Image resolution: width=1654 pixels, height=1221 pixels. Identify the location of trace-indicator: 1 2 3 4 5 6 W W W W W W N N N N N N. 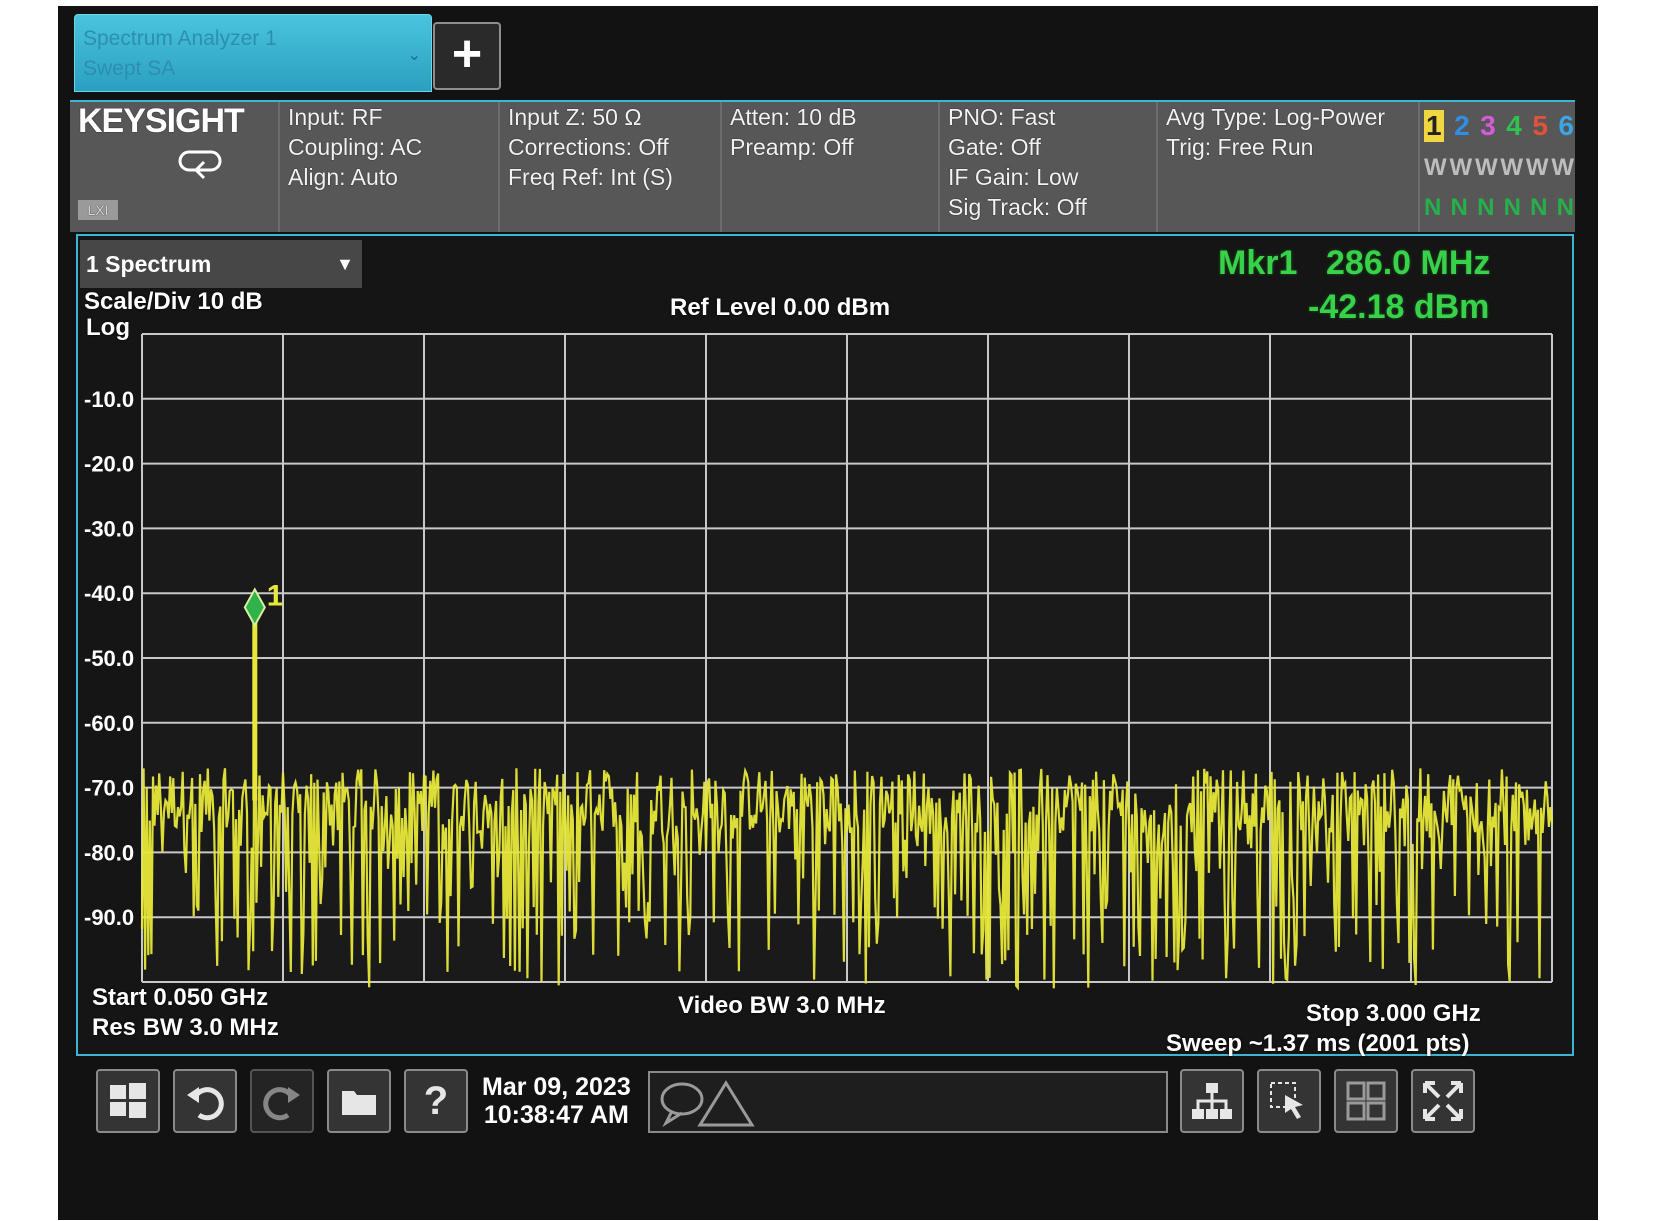
(1497, 167).